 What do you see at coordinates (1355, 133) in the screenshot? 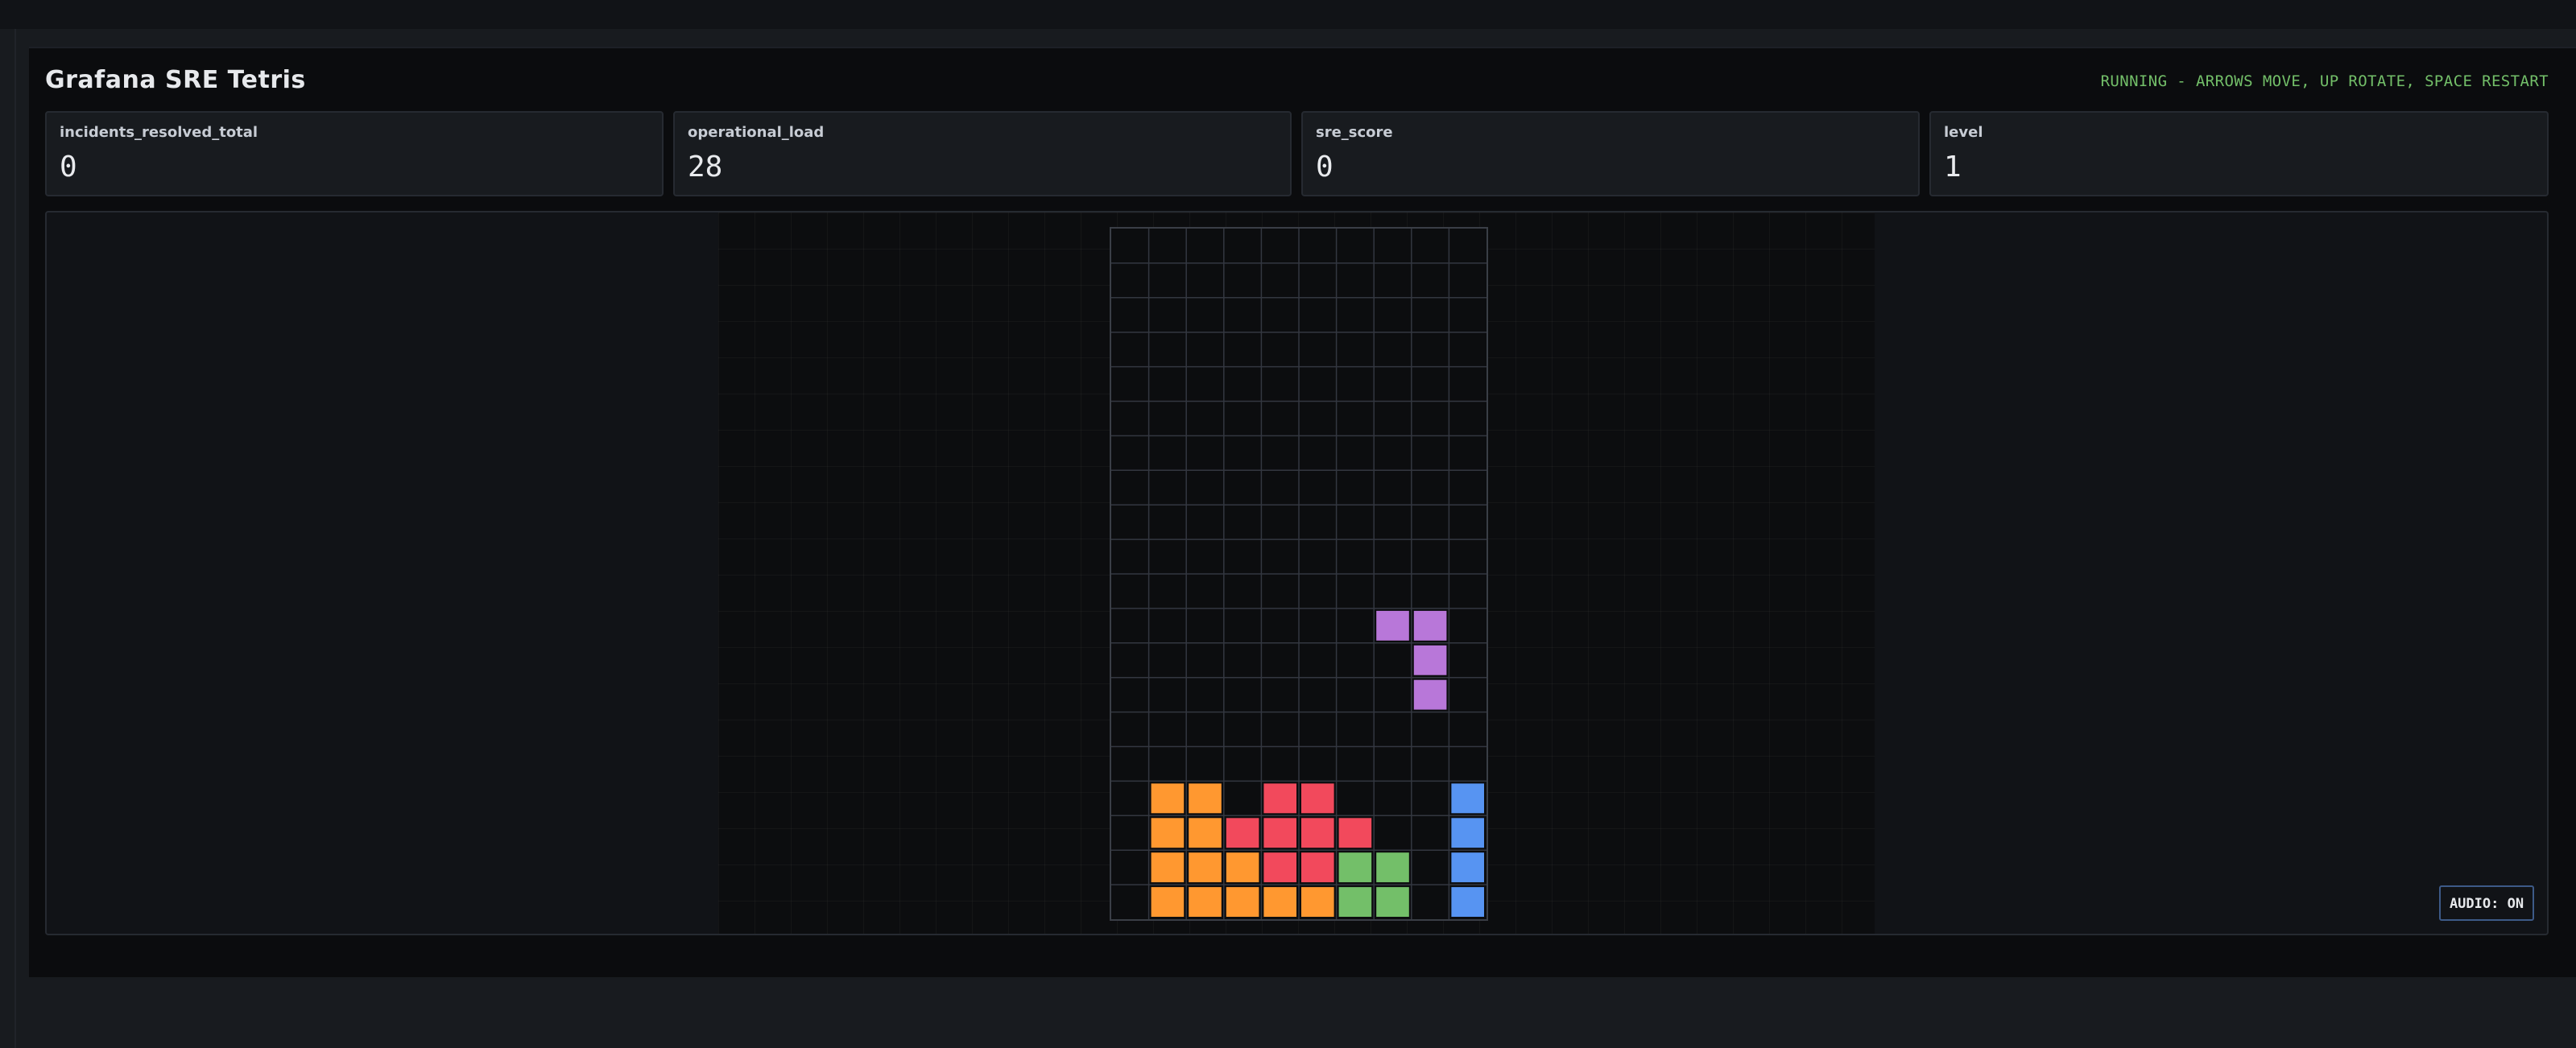
I see `stat-label: sre_score` at bounding box center [1355, 133].